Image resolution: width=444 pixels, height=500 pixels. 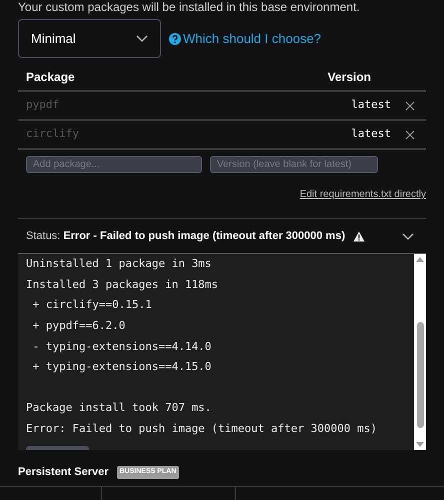 What do you see at coordinates (92, 305) in the screenshot?
I see `log-line: + circlify==0.15.1` at bounding box center [92, 305].